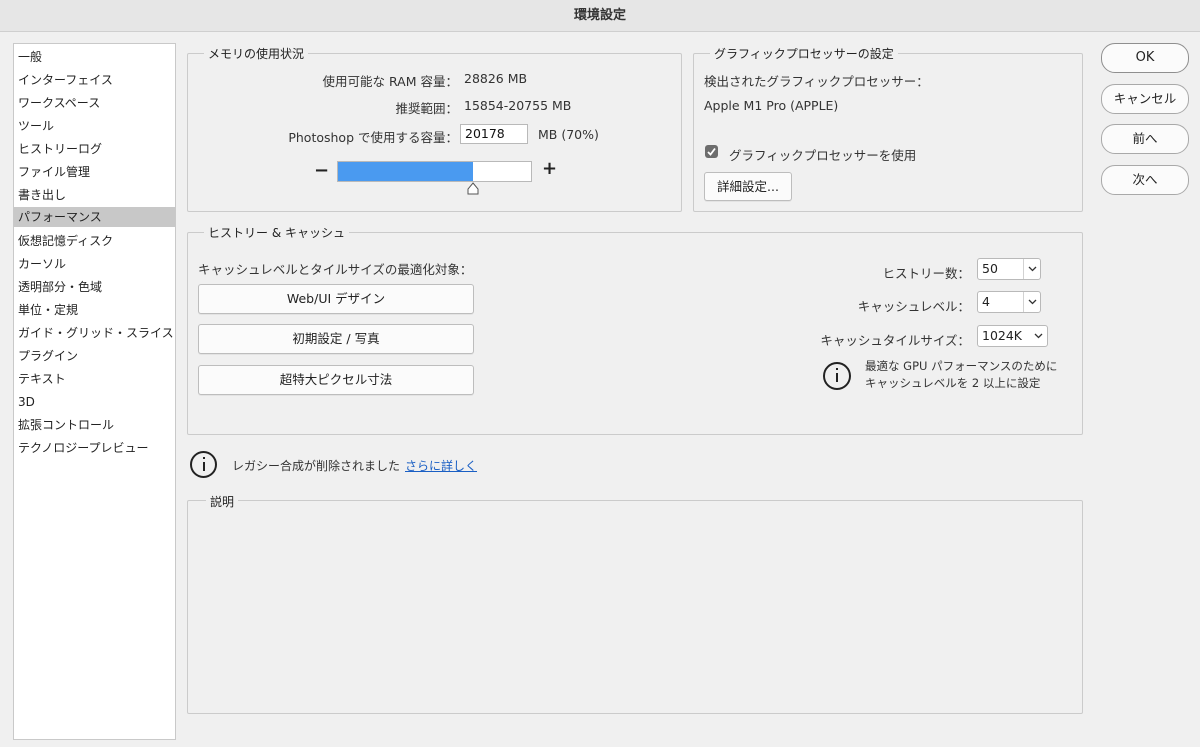  What do you see at coordinates (94, 217) in the screenshot?
I see `sidebar-item-performance: パフォーマンス` at bounding box center [94, 217].